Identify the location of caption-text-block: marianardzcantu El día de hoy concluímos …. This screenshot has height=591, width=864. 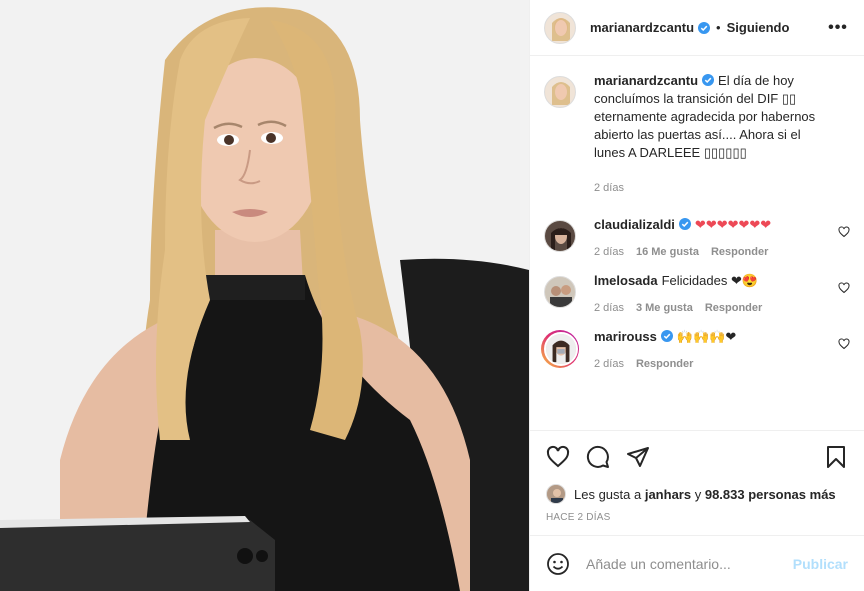
(710, 117).